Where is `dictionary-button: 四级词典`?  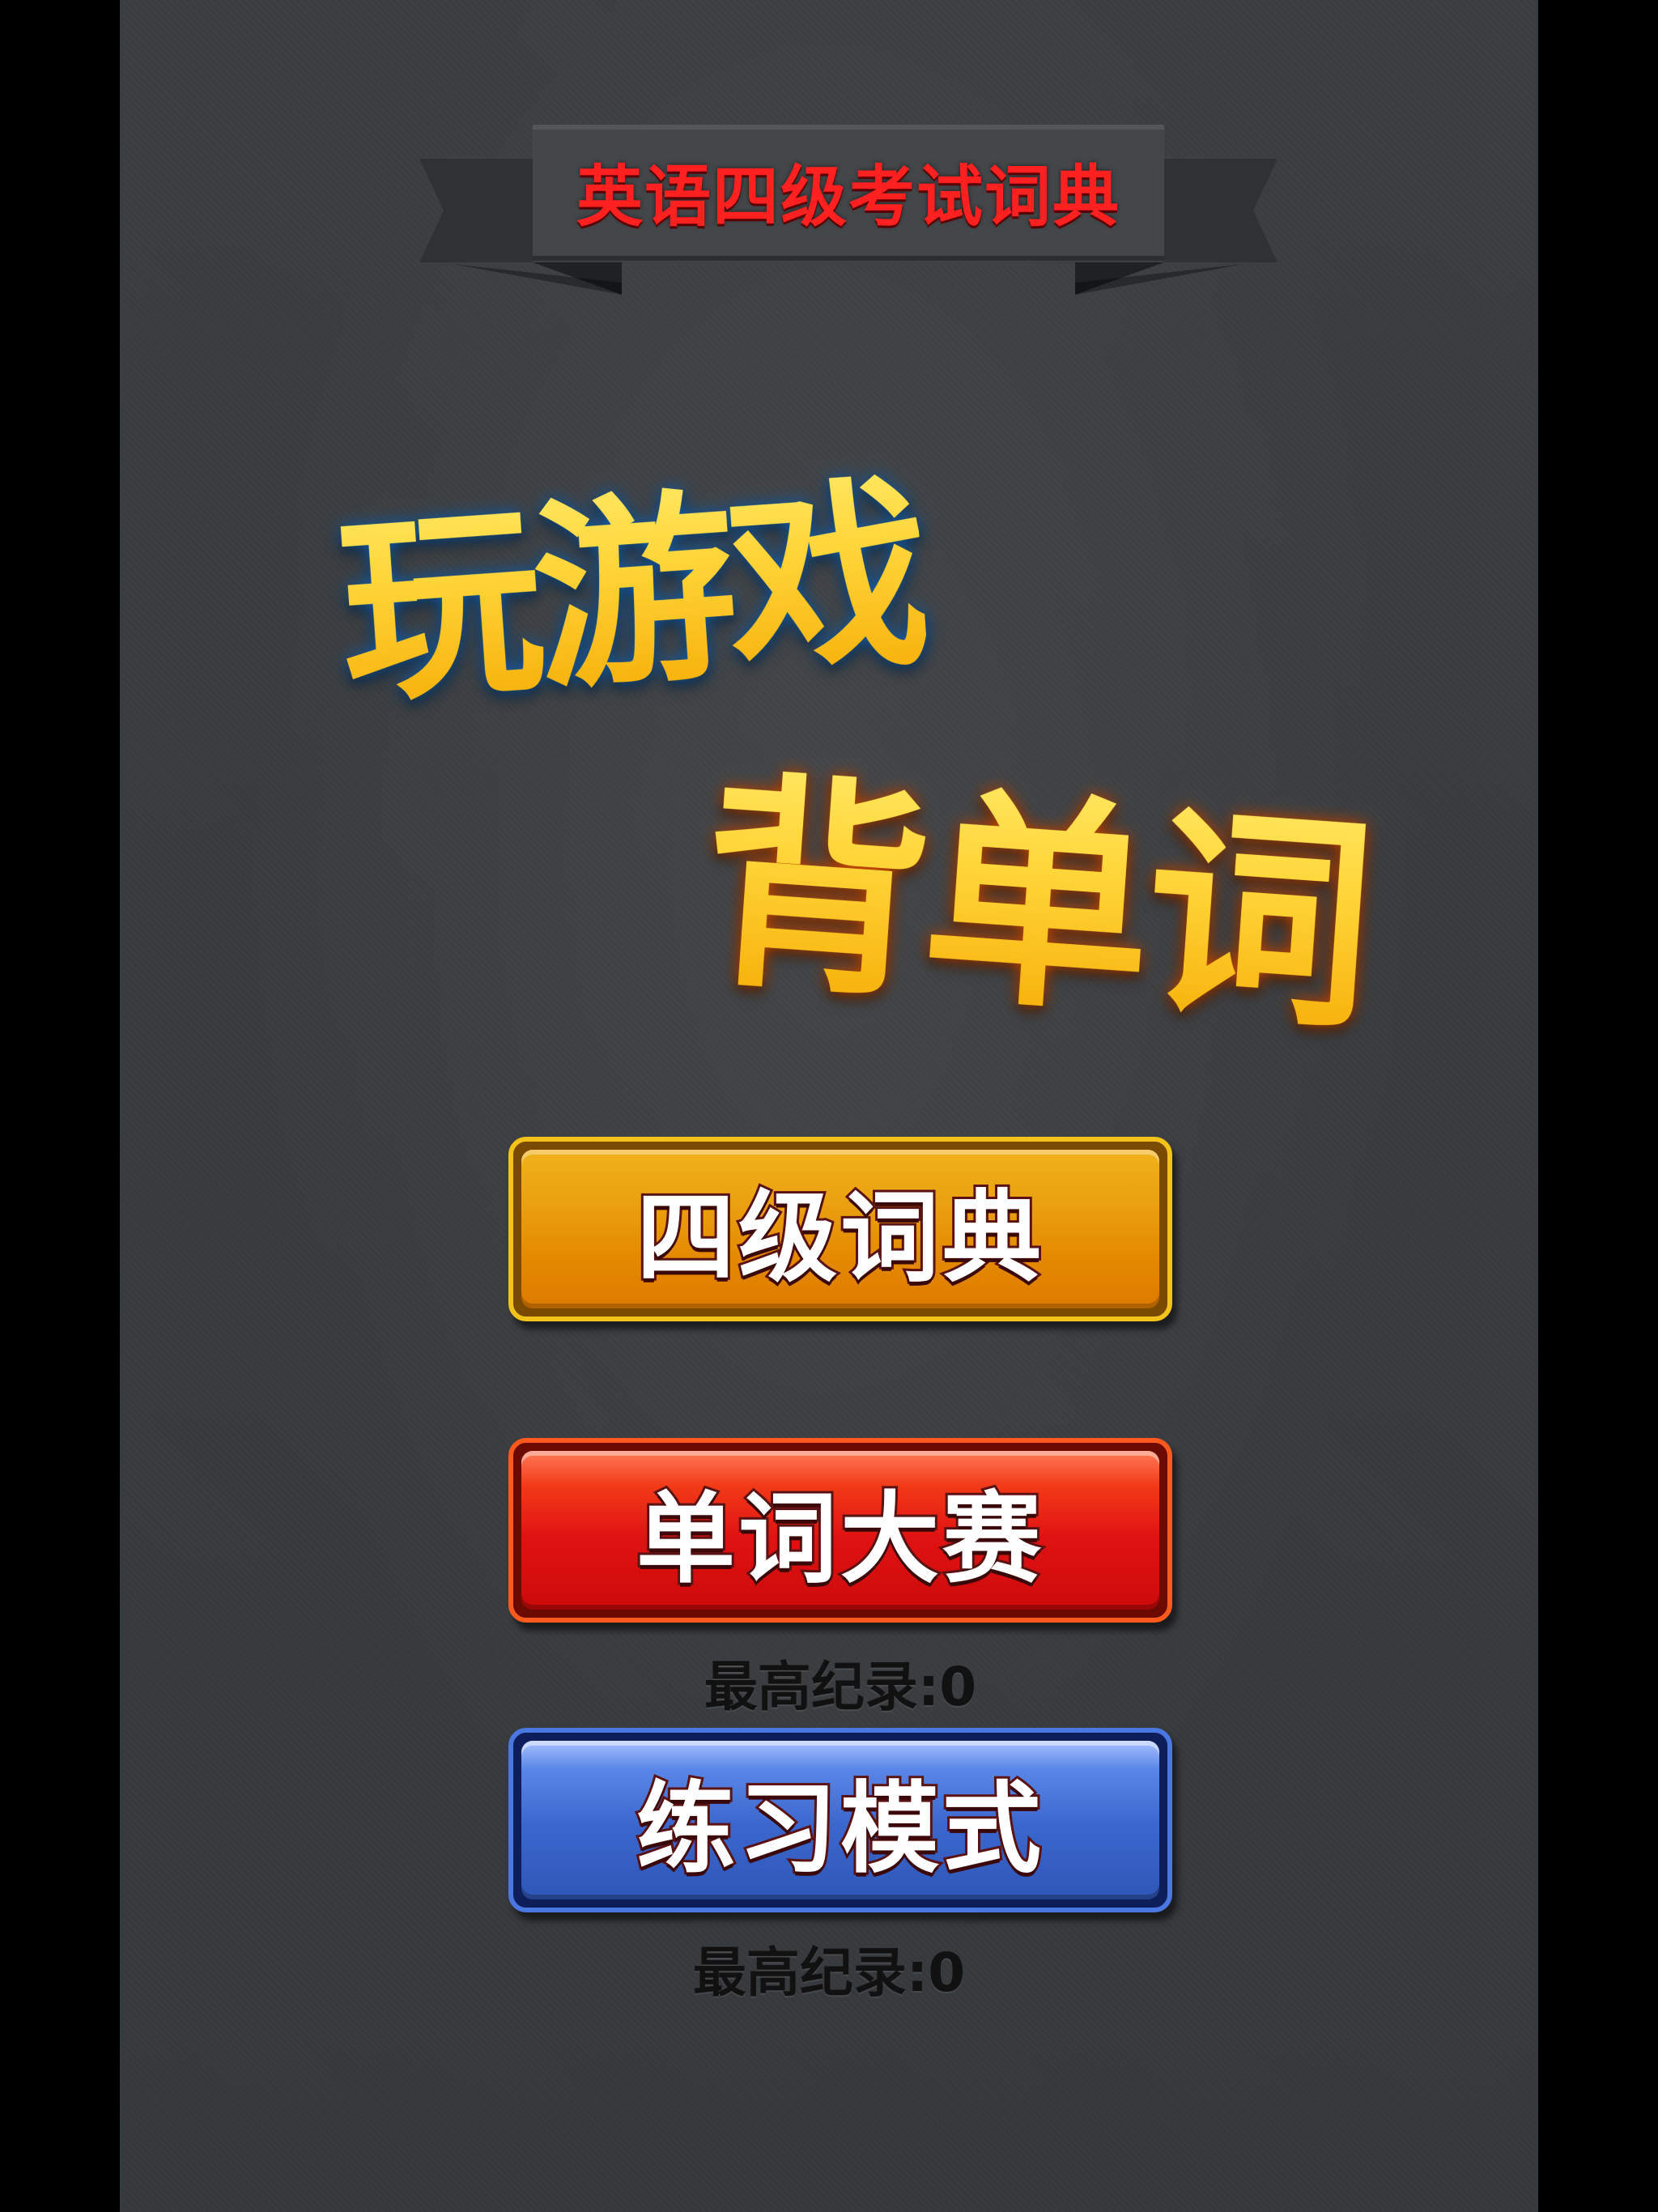
dictionary-button: 四级词典 is located at coordinates (840, 1229).